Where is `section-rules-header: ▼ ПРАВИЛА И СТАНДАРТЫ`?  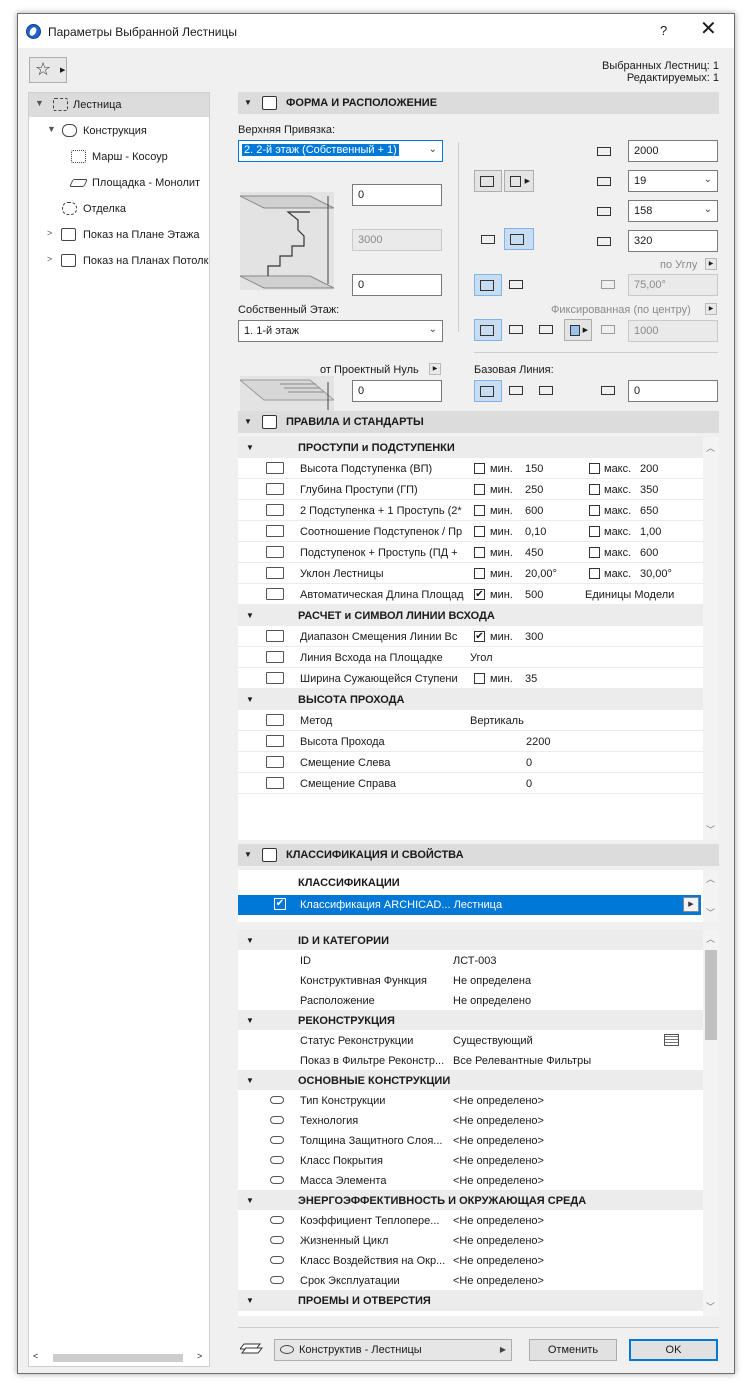
section-rules-header: ▼ ПРАВИЛА И СТАНДАРТЫ is located at coordinates (478, 422).